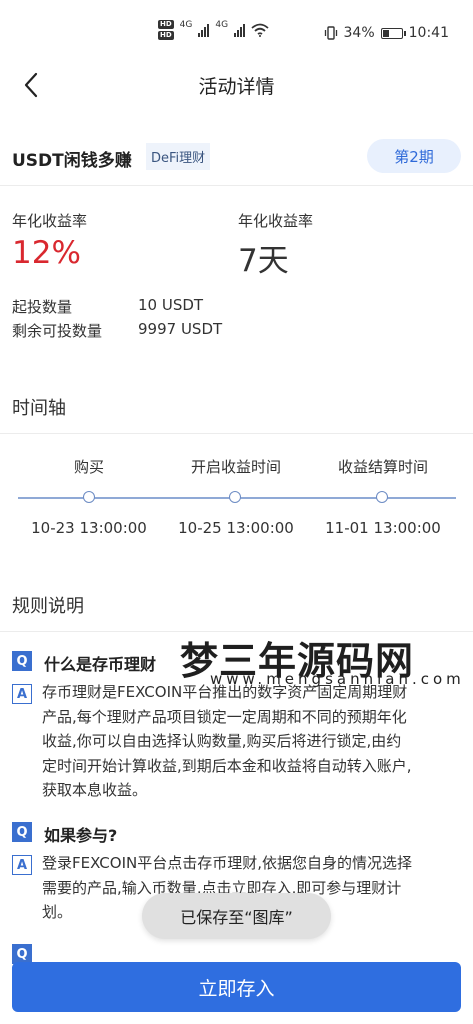 This screenshot has width=473, height=1024. I want to click on timeline-label-buy: 购买, so click(88, 467).